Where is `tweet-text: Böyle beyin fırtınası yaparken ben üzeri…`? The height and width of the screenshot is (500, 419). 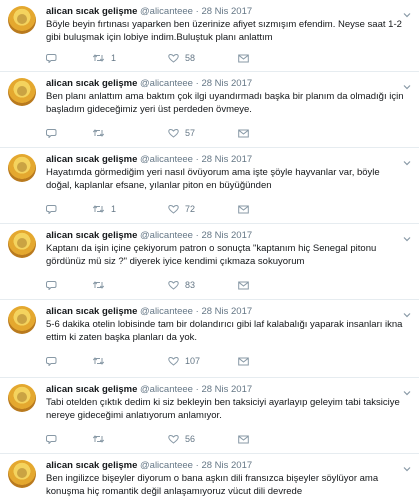
tweet-text: Böyle beyin fırtınası yaparken ben üzeri… is located at coordinates (224, 31).